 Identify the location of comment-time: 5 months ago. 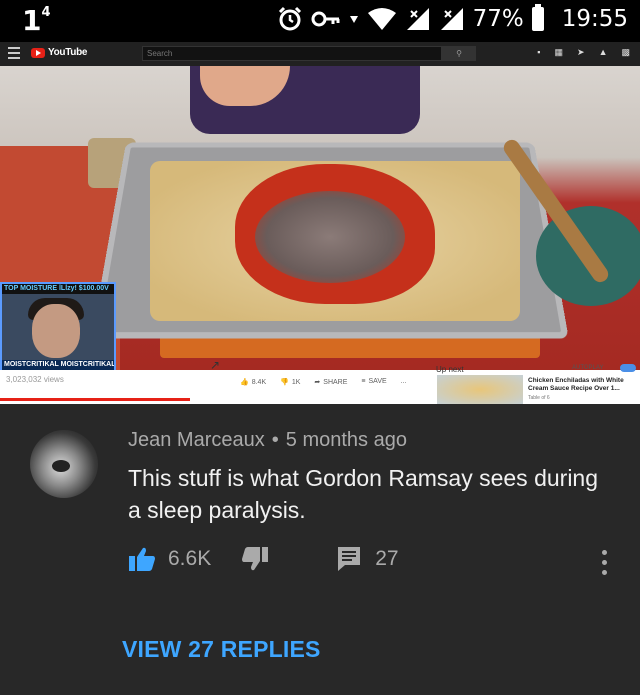
(346, 440).